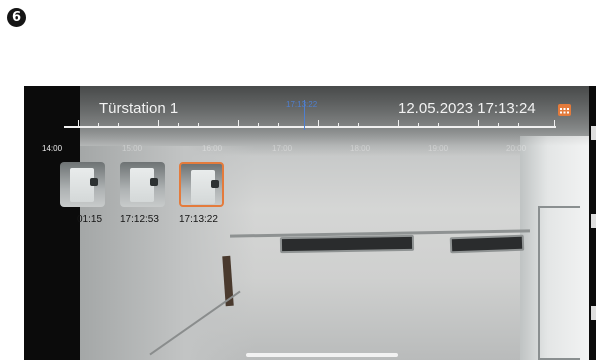  I want to click on step-number-badge: 6, so click(16, 17).